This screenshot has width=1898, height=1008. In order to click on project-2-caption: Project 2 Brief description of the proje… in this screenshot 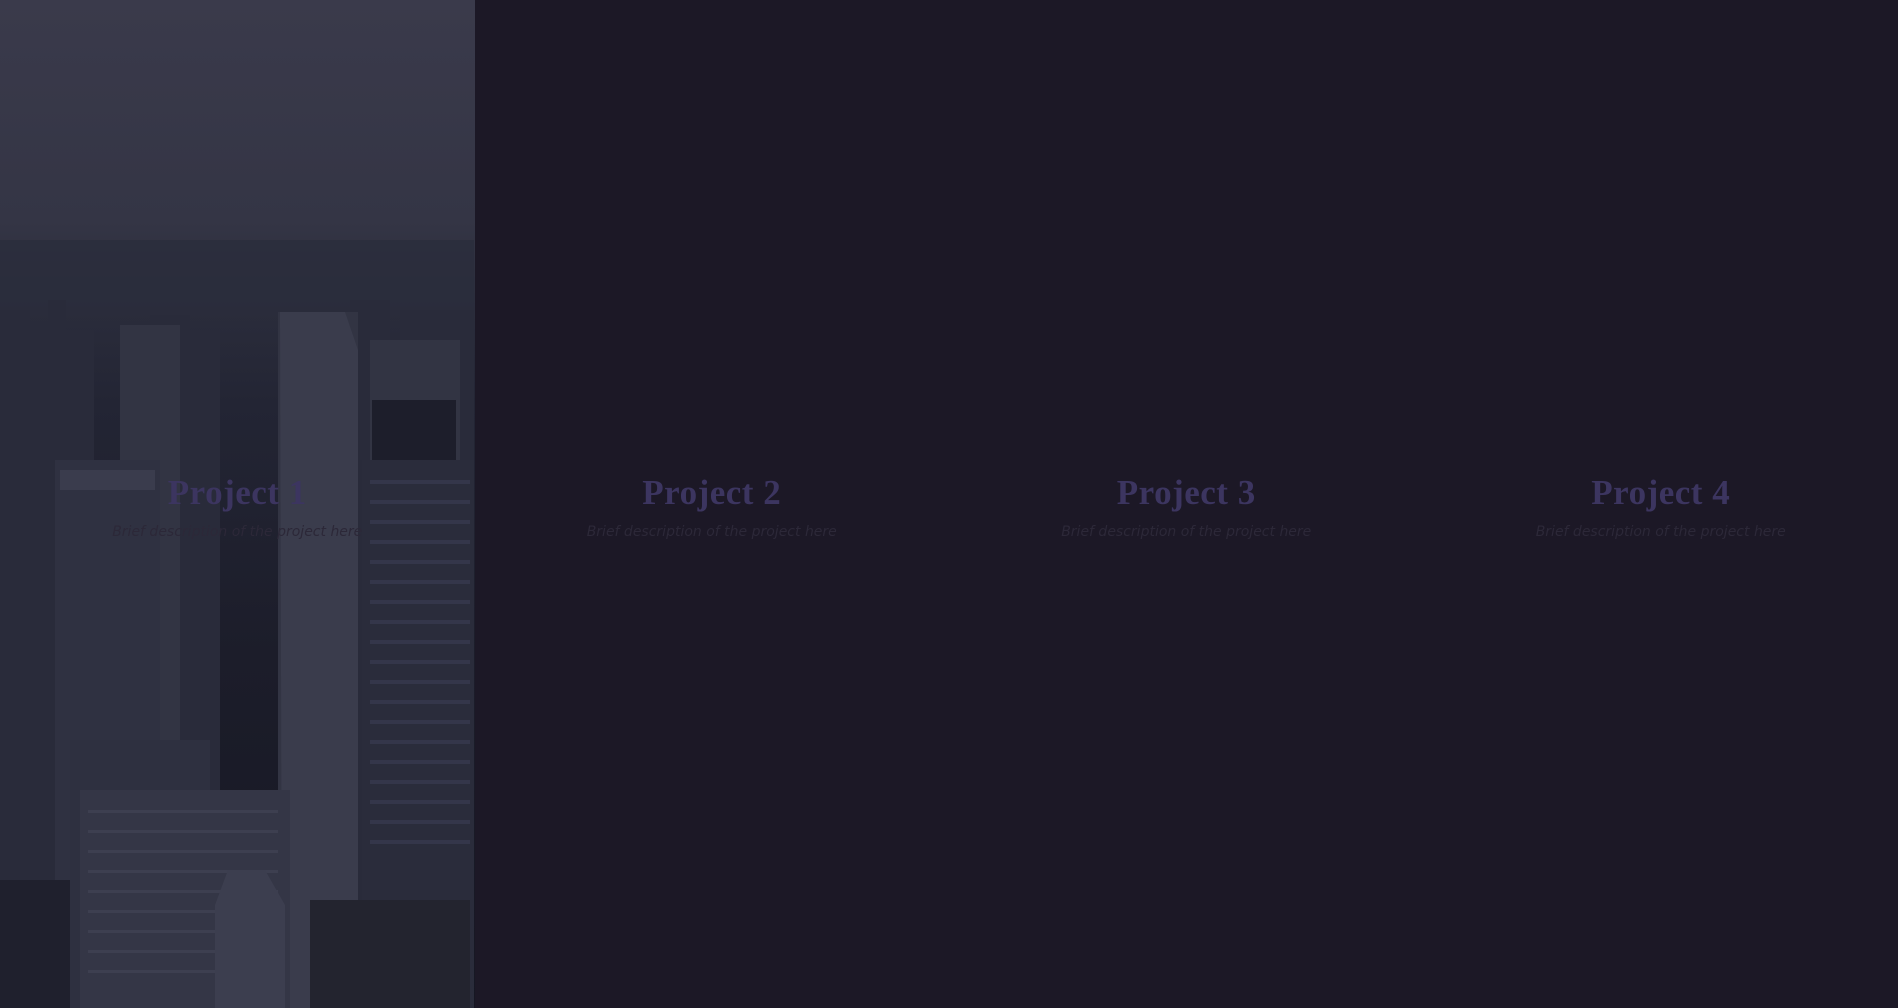, I will do `click(712, 506)`.